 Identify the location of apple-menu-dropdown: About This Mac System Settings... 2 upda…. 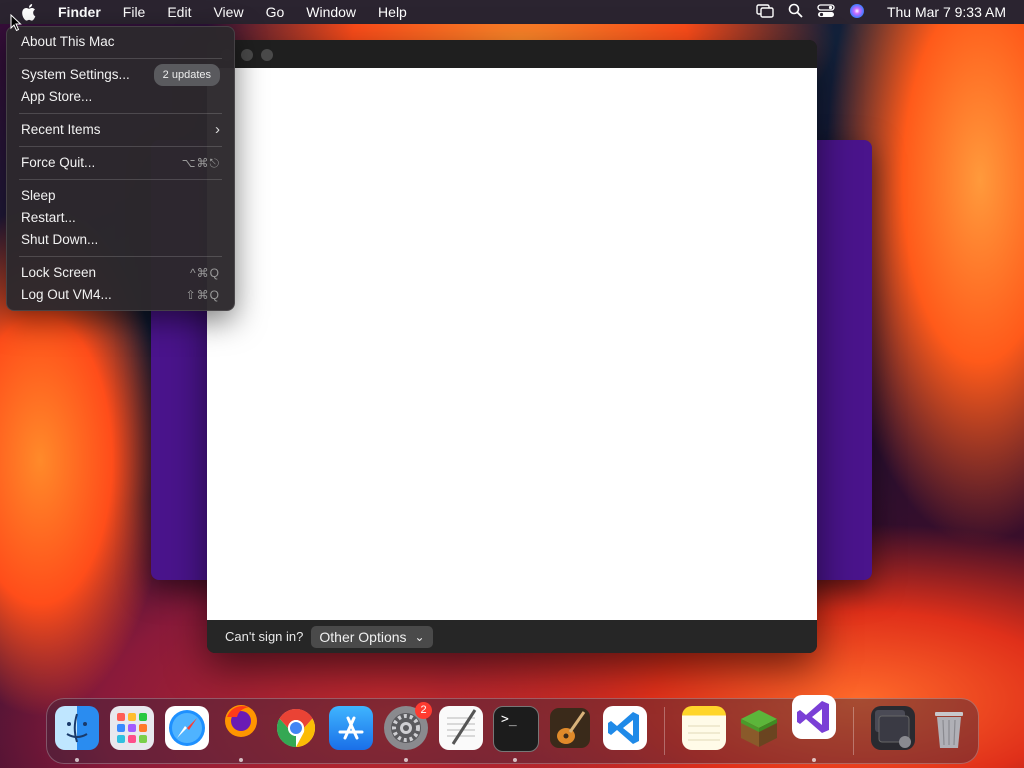
(120, 168).